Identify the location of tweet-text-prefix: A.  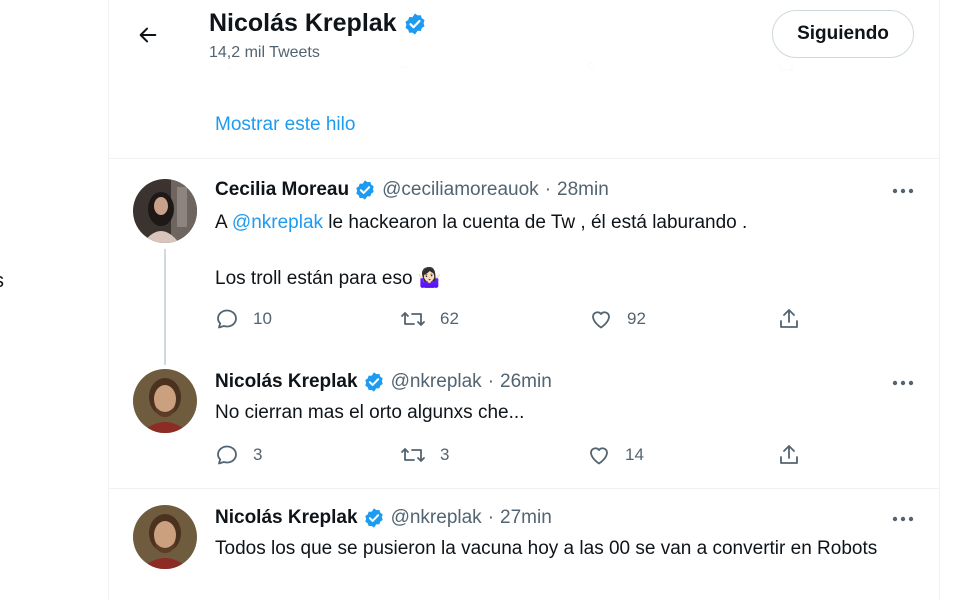
(223, 222).